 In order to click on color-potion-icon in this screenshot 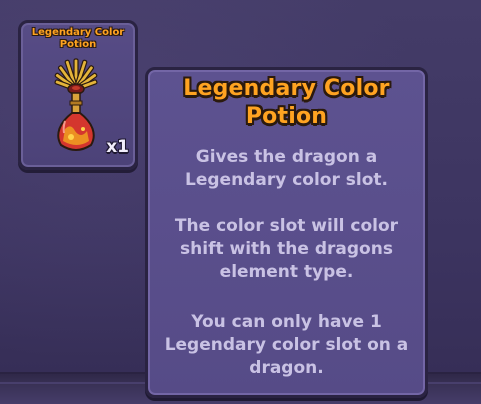, I will do `click(76, 104)`.